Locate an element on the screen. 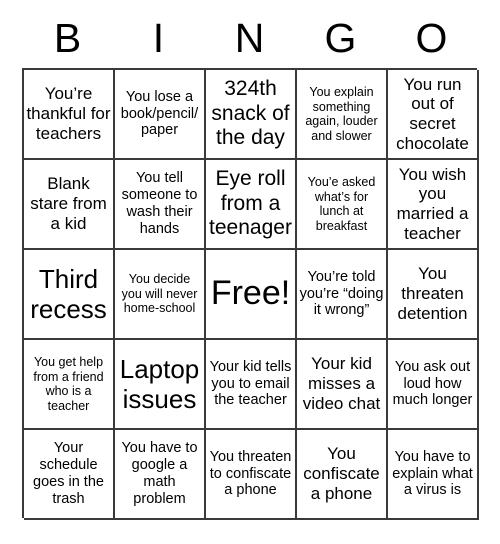 The height and width of the screenshot is (544, 500). bingo-cell-text: Your schedule goes in the trash is located at coordinates (68, 473).